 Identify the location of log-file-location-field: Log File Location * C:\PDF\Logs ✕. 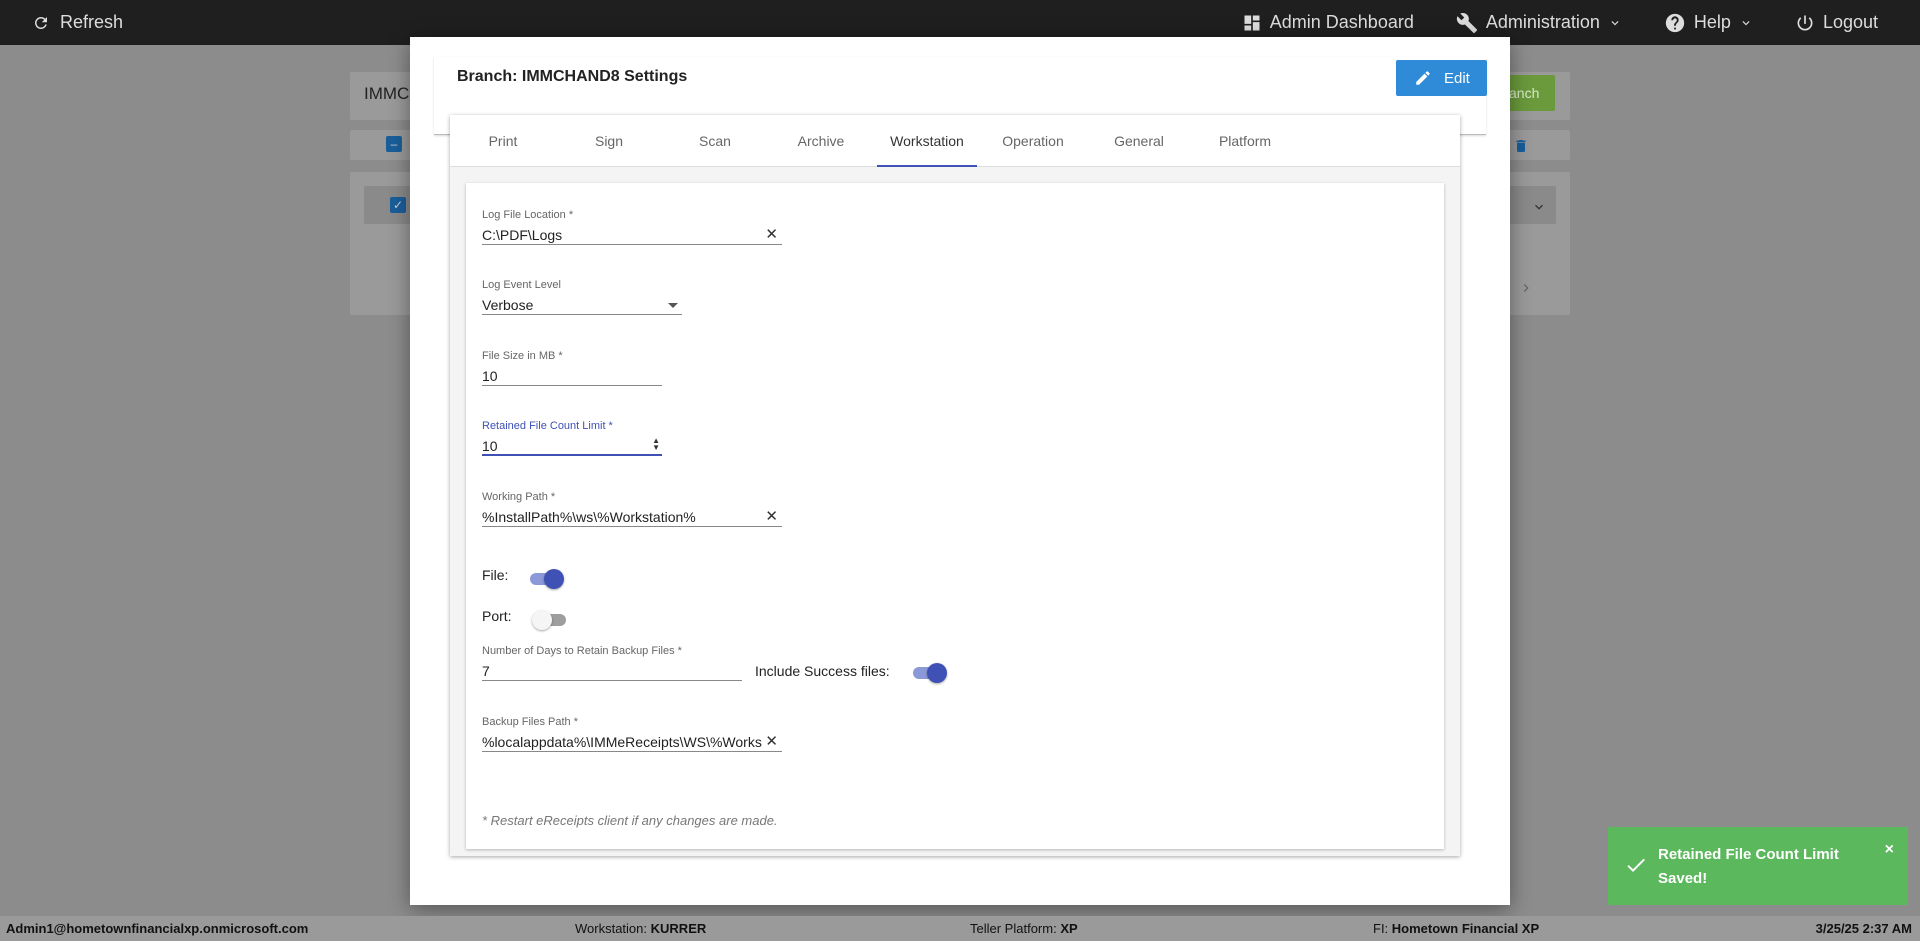
(632, 227).